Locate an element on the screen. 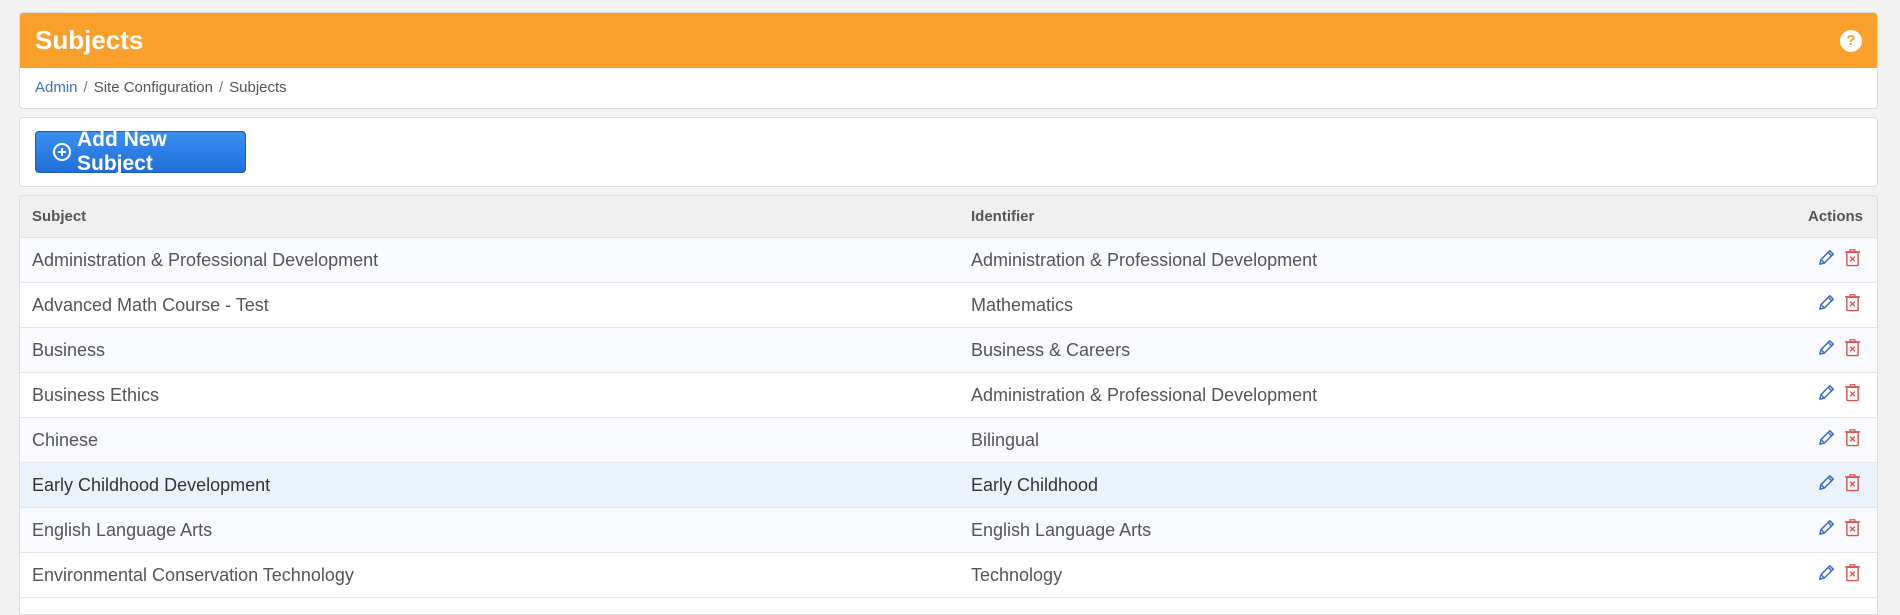 This screenshot has height=615, width=1900. cell-subject: Business Ethics is located at coordinates (489, 395).